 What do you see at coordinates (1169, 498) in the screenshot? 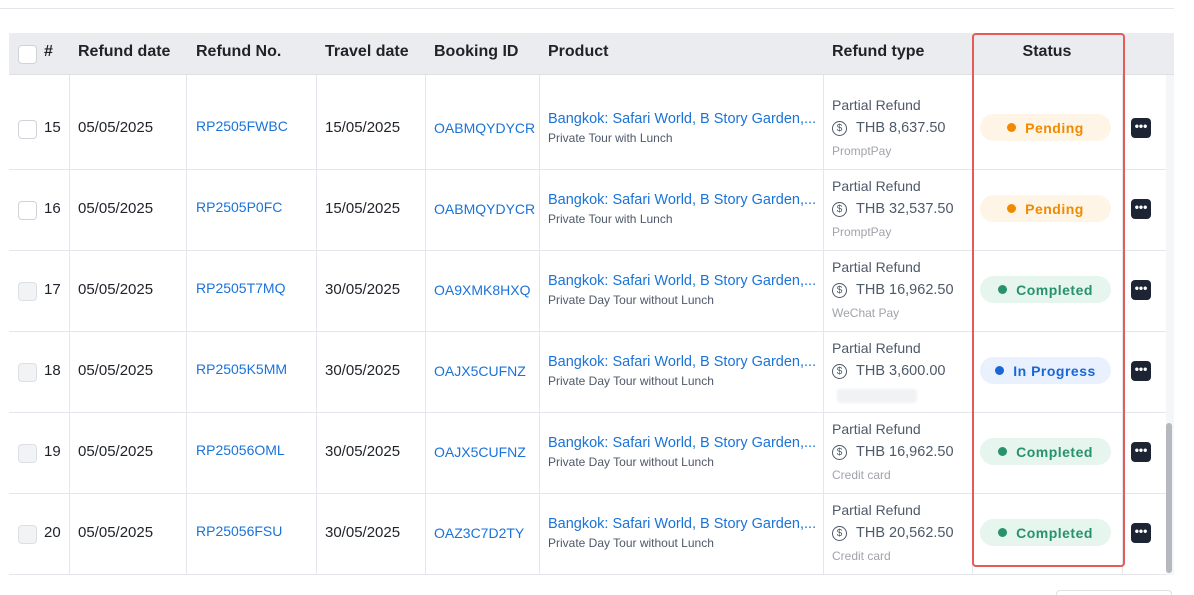
I see `scrollbar-thumb` at bounding box center [1169, 498].